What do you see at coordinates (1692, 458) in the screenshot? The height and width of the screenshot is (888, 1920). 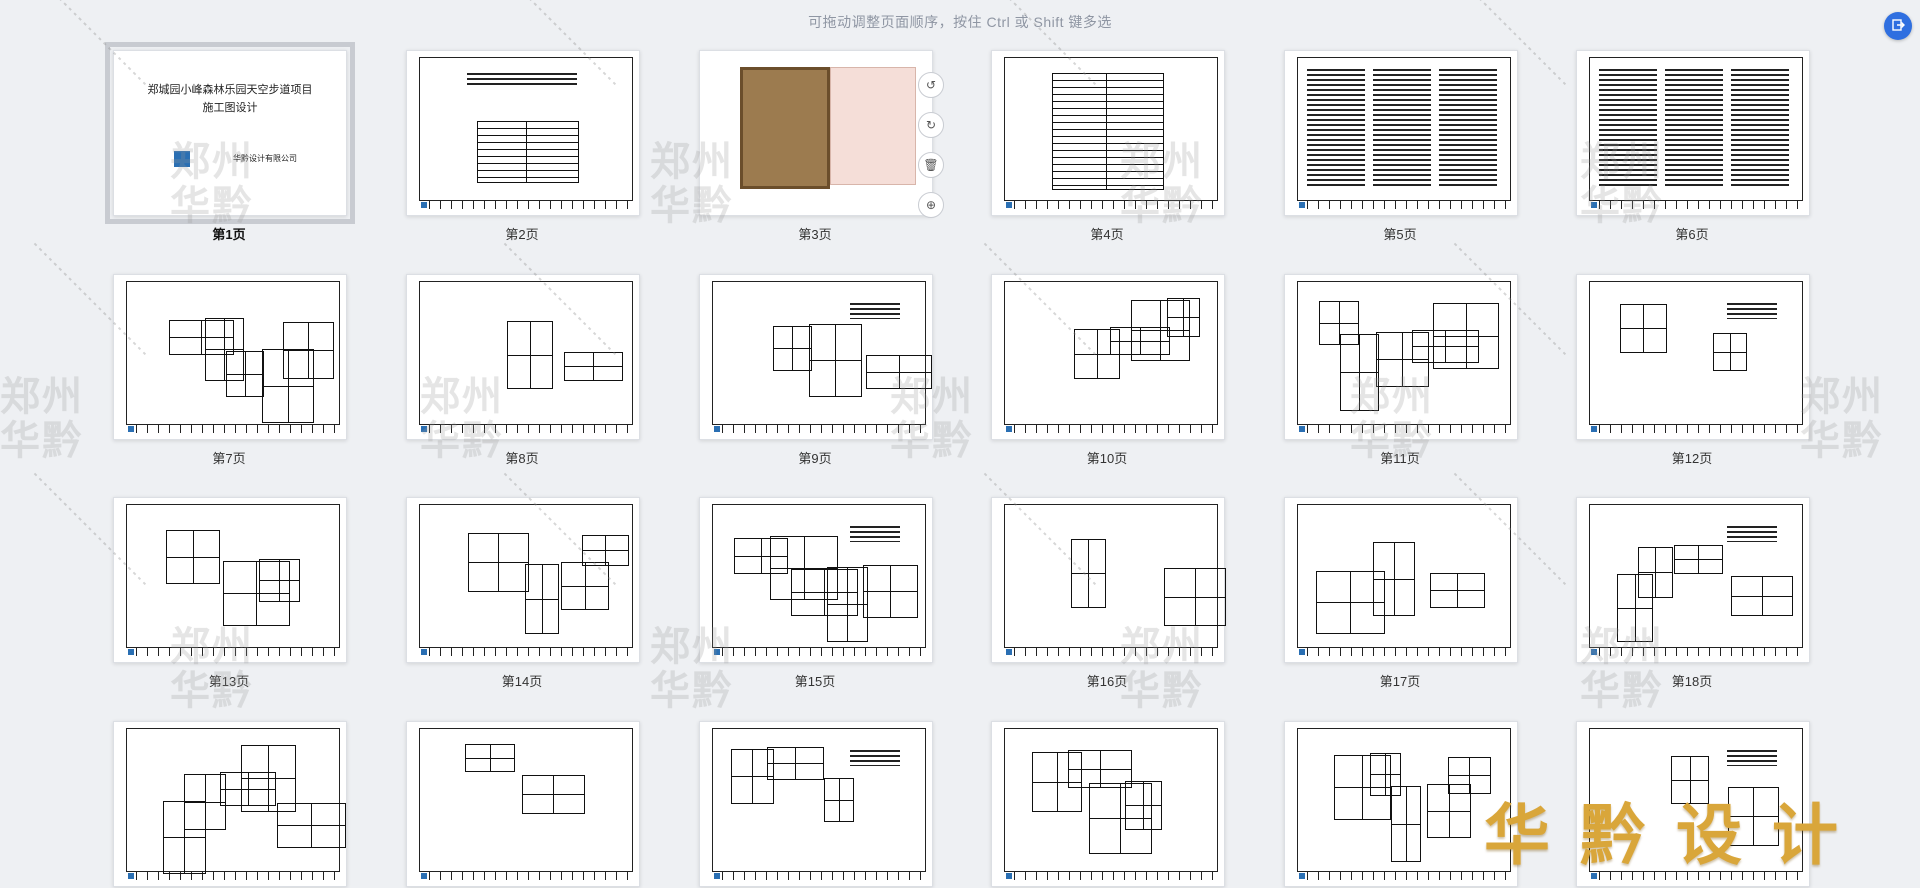 I see `page-label: 第12页` at bounding box center [1692, 458].